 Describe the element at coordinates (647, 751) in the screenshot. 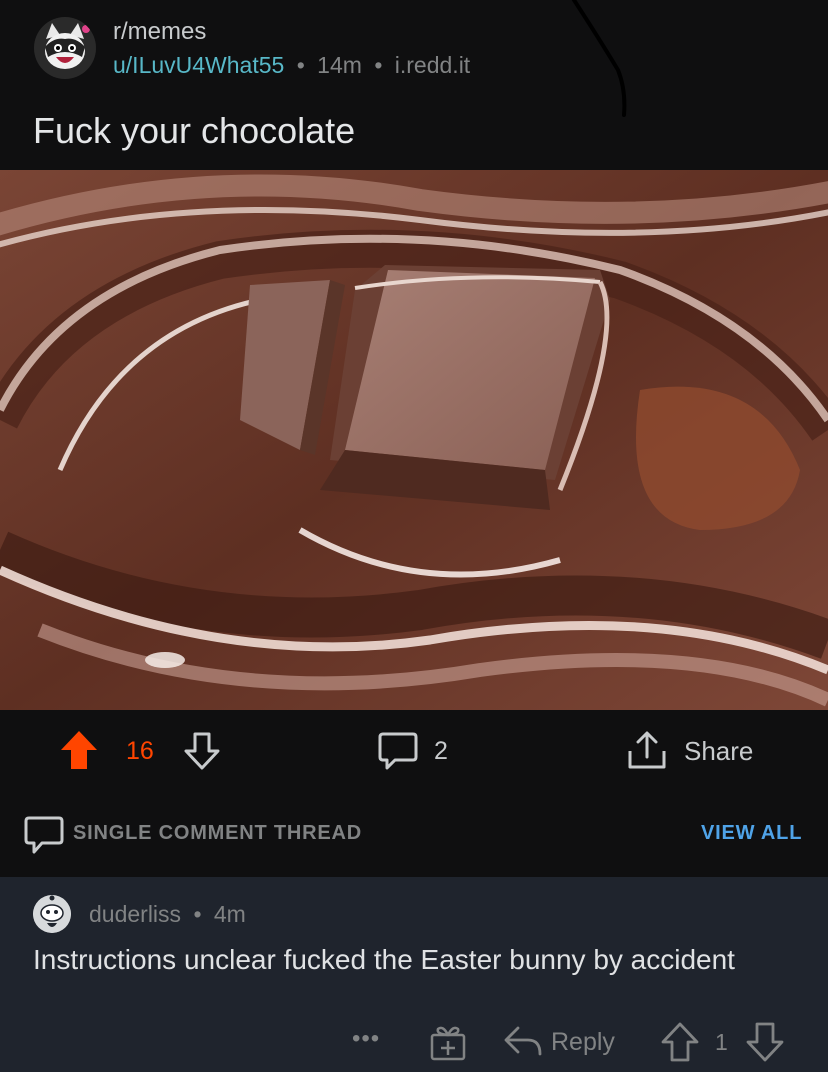

I see `share-icon` at that location.